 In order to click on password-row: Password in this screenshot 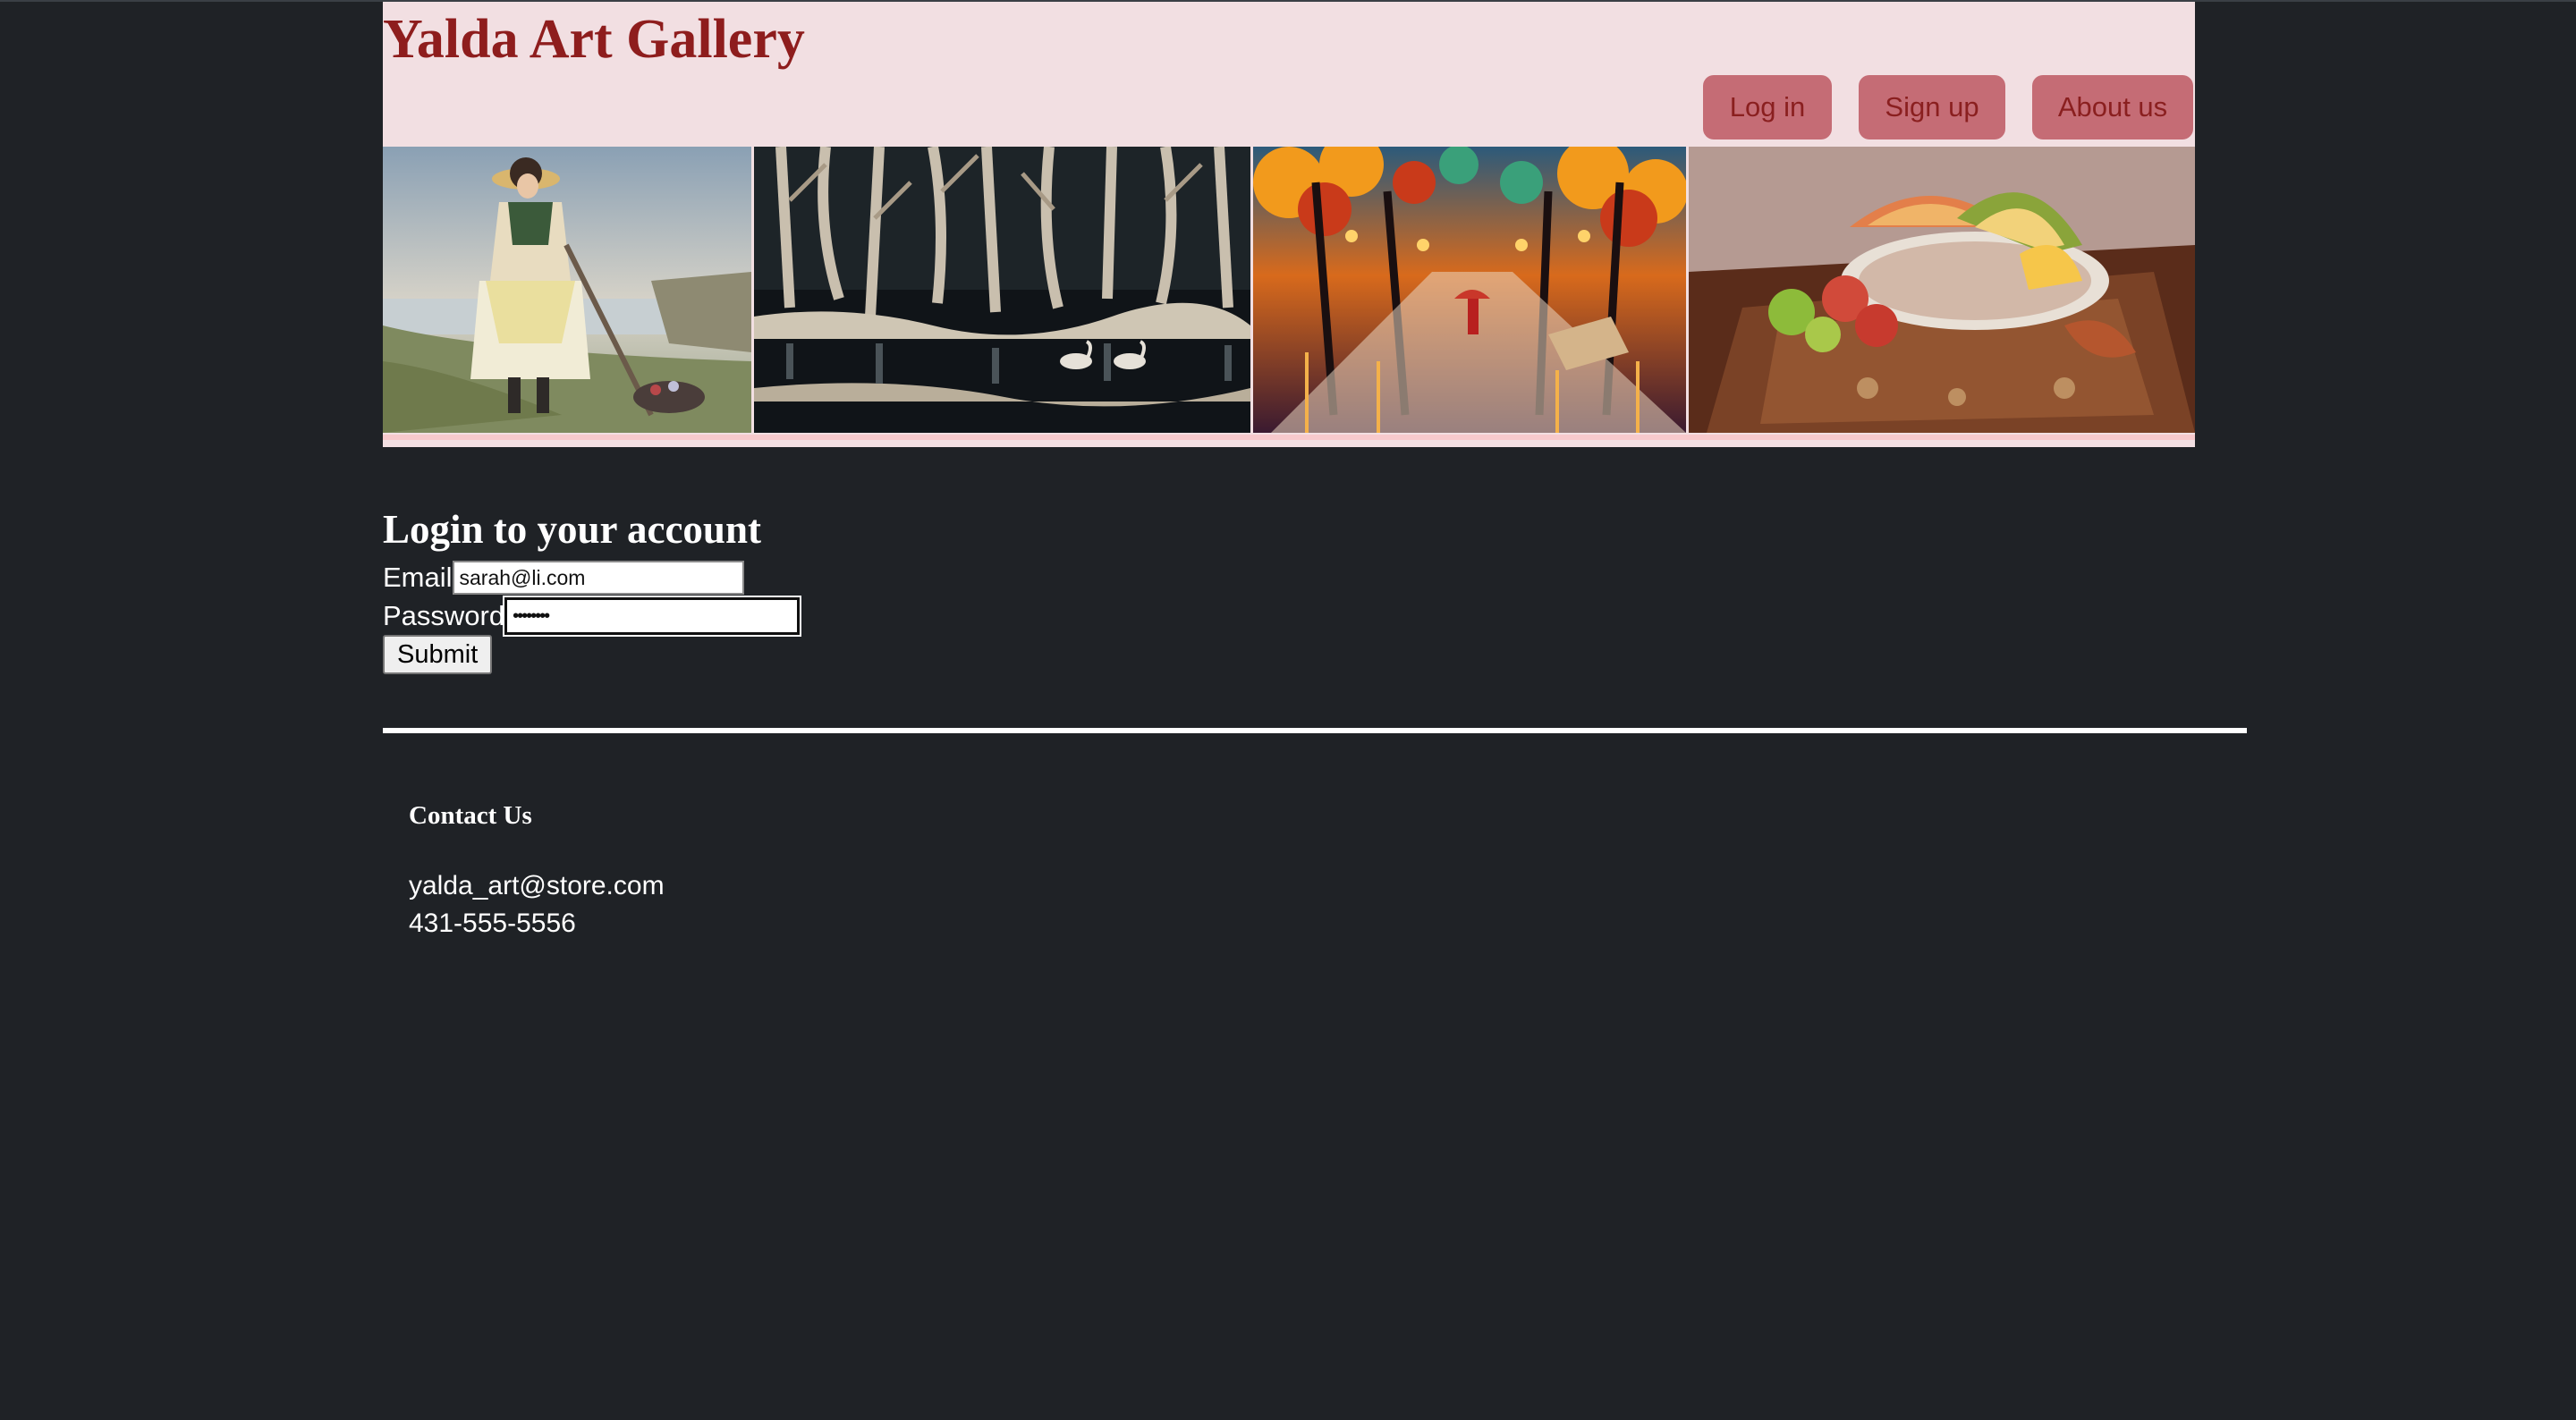, I will do `click(592, 616)`.